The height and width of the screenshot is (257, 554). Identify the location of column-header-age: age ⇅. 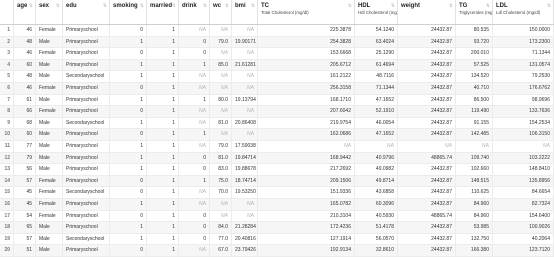
(25, 12).